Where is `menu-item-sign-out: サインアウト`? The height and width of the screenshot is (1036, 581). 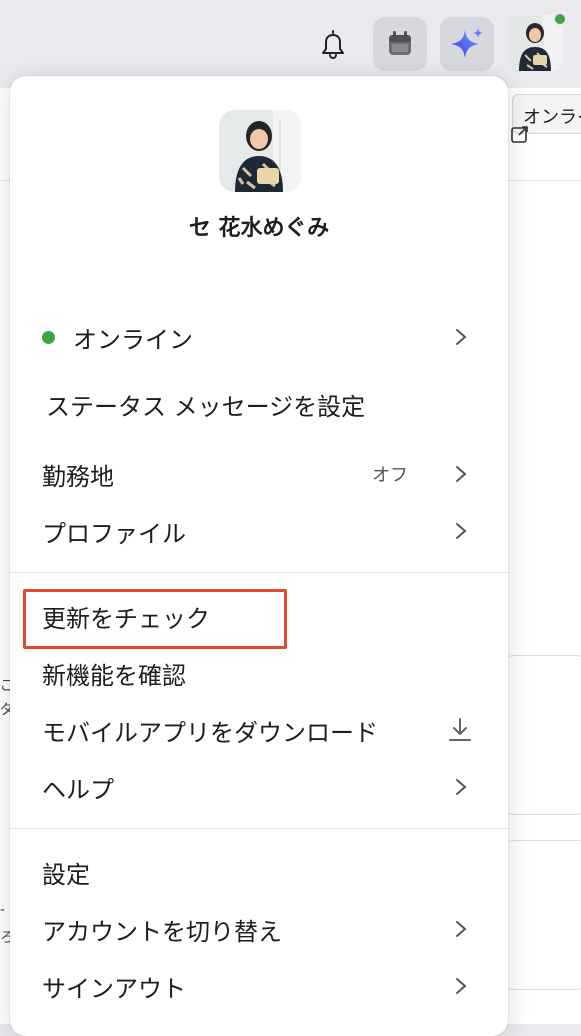
menu-item-sign-out: サインアウト is located at coordinates (259, 986).